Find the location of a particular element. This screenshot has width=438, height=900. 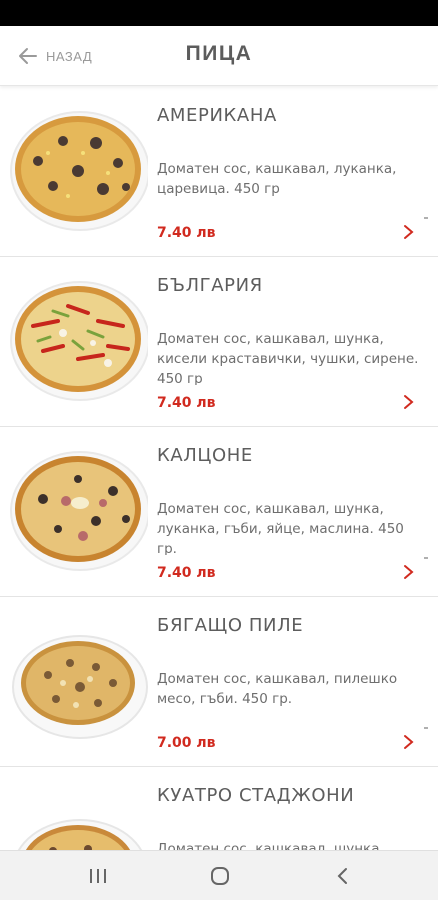

recents-button is located at coordinates (98, 875).